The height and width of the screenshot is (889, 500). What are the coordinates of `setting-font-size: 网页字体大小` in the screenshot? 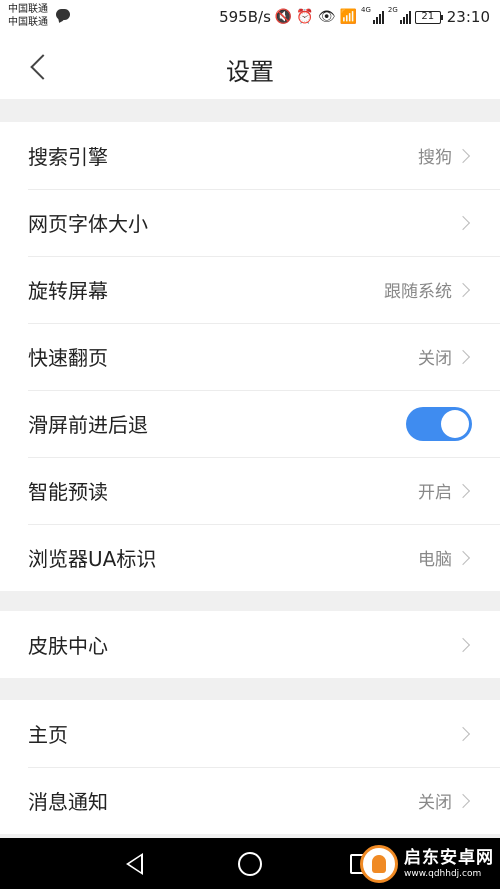 It's located at (250, 222).